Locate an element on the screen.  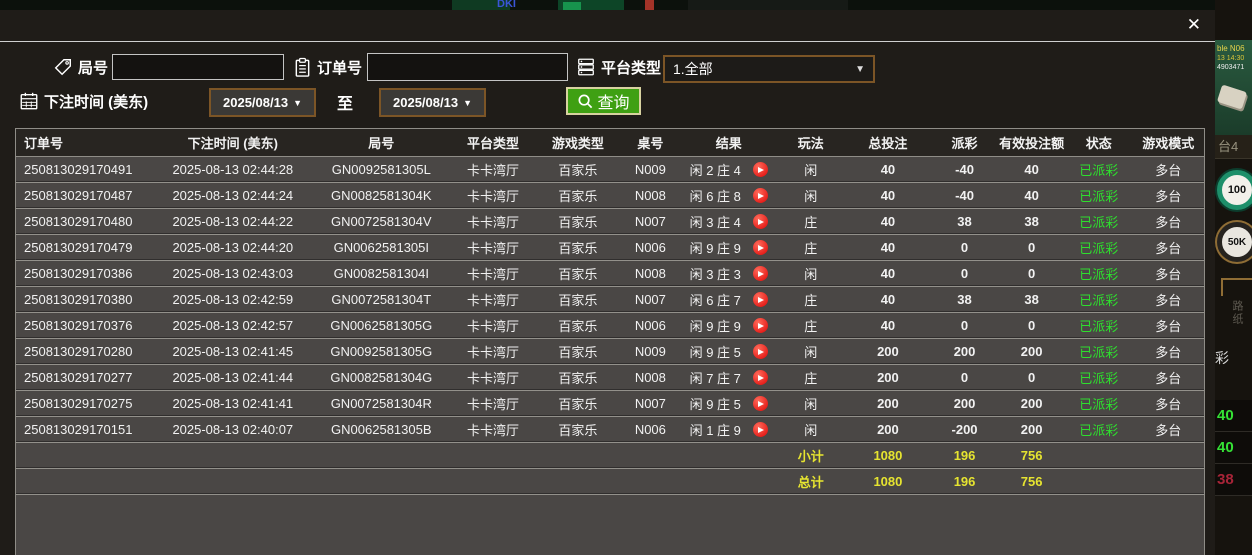
cell-result: 闲 2 庄 4 is located at coordinates (728, 169).